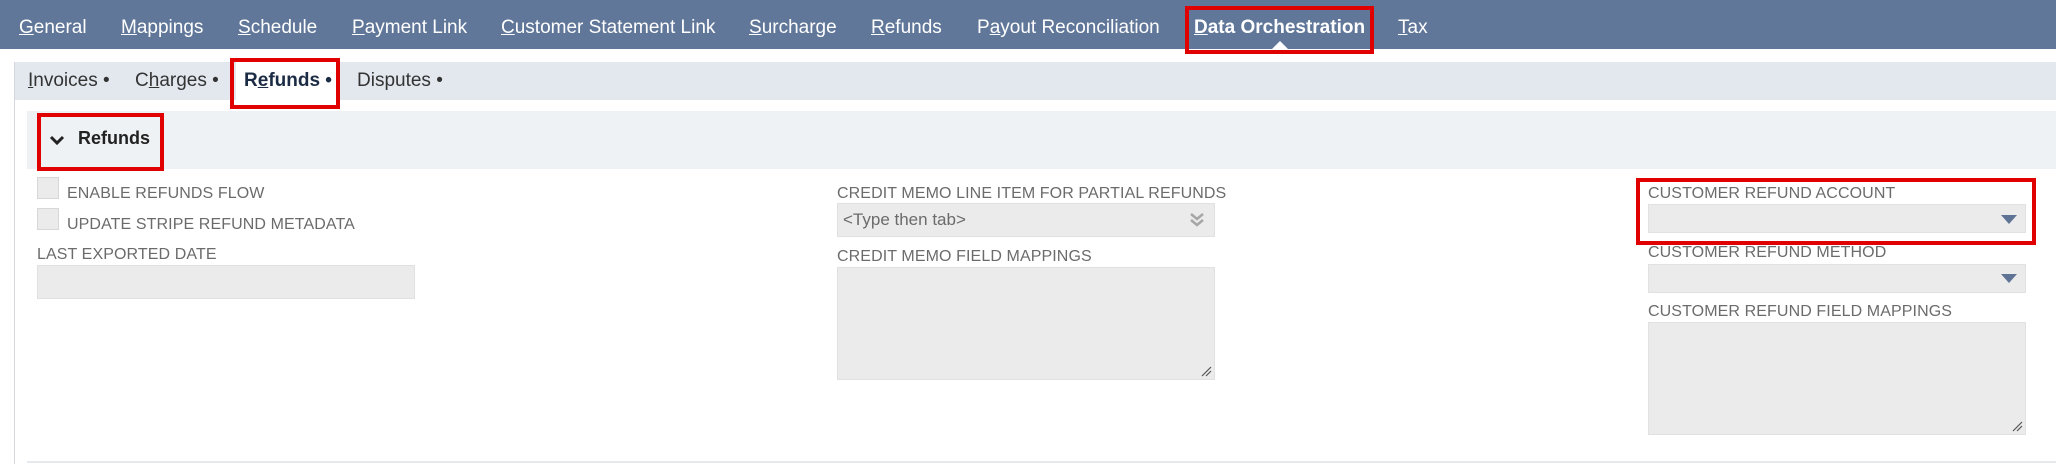 This screenshot has height=464, width=2056. What do you see at coordinates (1279, 24) in the screenshot?
I see `tab-data-orchestration: Data Orchestration` at bounding box center [1279, 24].